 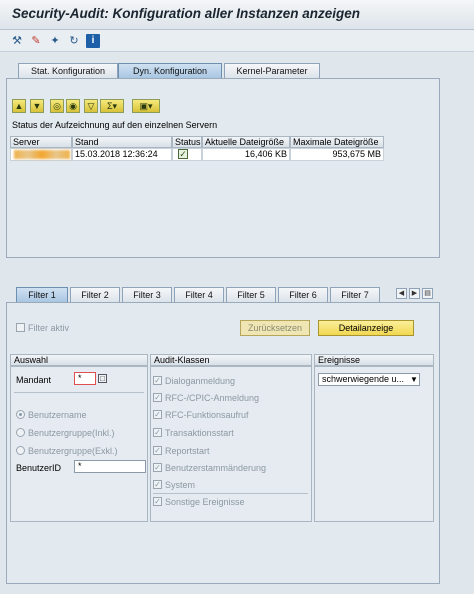 I want to click on audit-class-label: RFC-/CPIC-Anmeldung, so click(x=212, y=398).